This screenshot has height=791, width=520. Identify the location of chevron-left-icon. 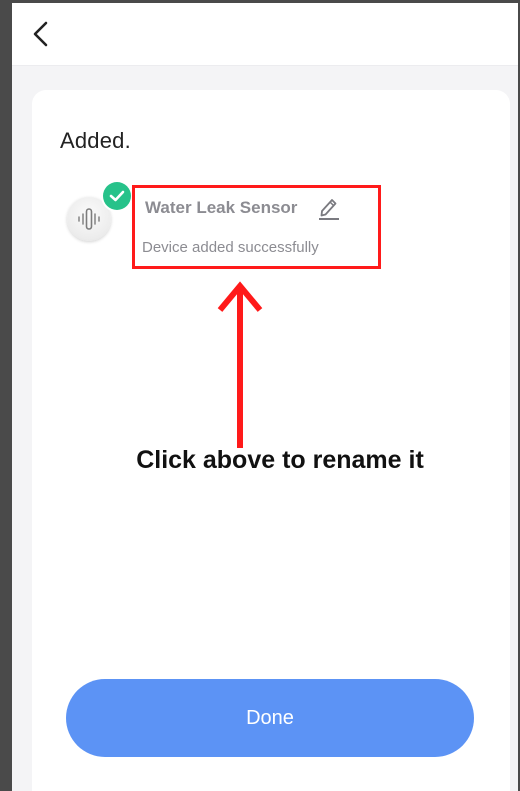
(40, 34).